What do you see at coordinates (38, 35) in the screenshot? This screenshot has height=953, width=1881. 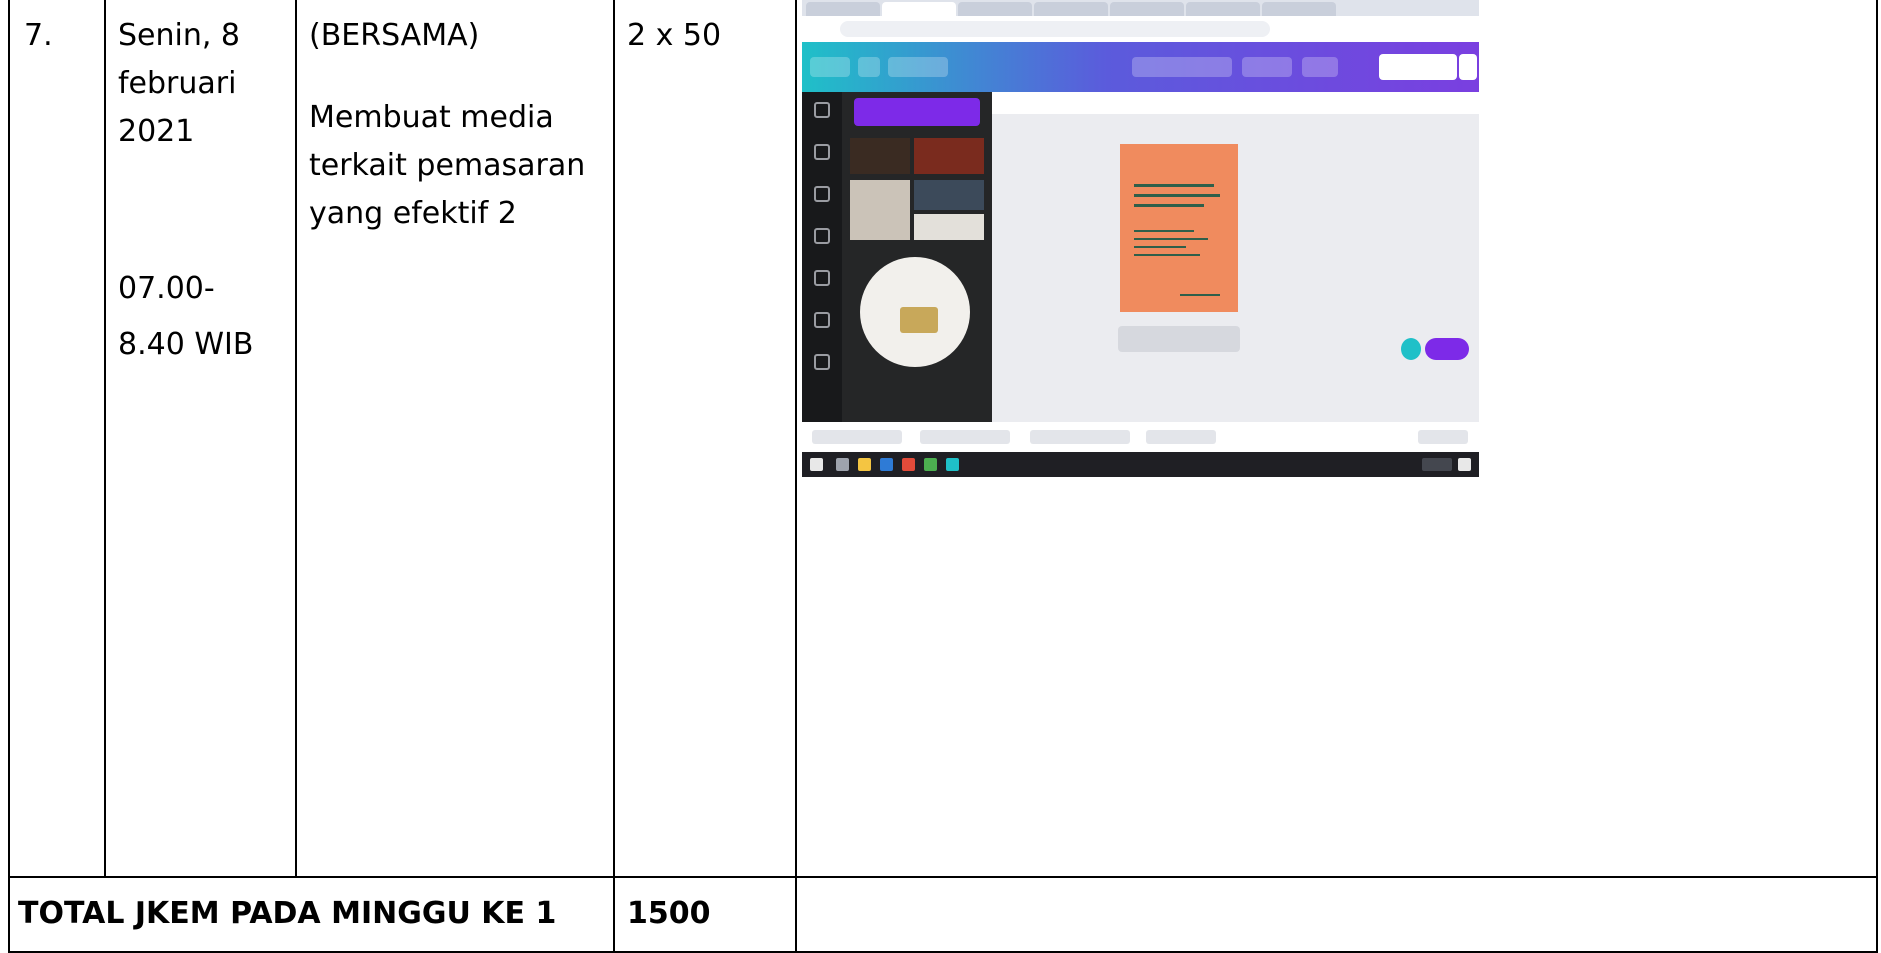 I see `row-number: 7.` at bounding box center [38, 35].